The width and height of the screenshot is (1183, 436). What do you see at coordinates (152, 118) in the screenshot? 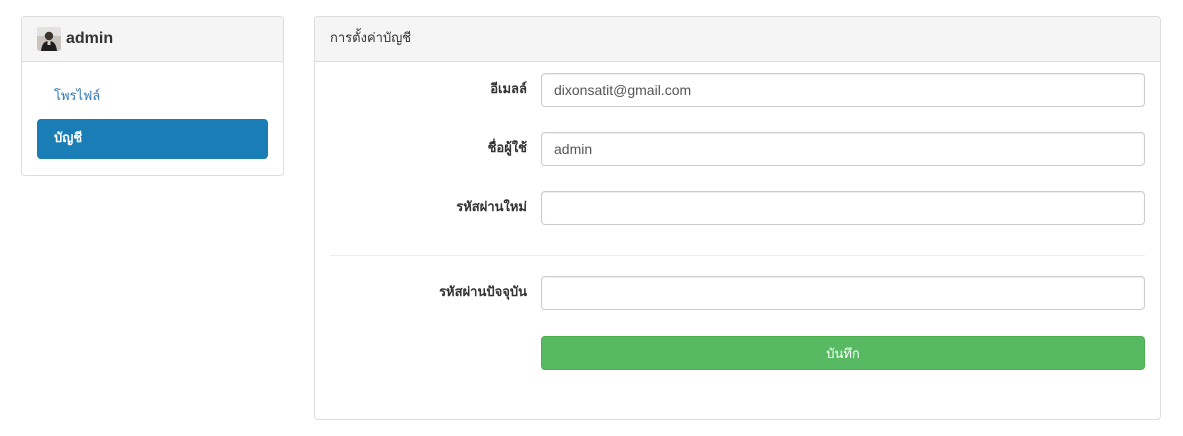
I see `sidebar-nav: โพรไฟล์ บัญชี` at bounding box center [152, 118].